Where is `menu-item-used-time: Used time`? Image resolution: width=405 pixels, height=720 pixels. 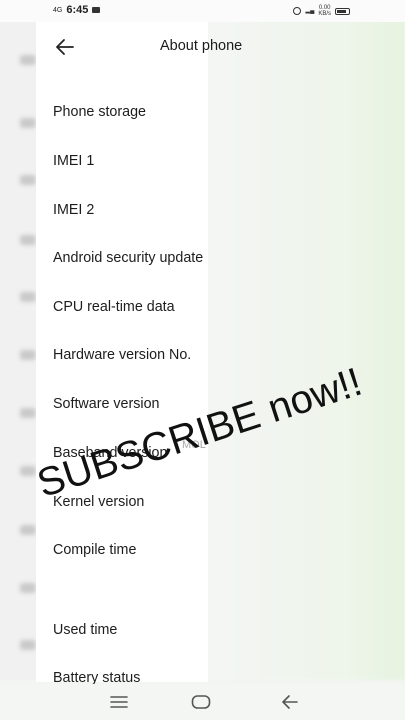
menu-item-used-time: Used time is located at coordinates (130, 630).